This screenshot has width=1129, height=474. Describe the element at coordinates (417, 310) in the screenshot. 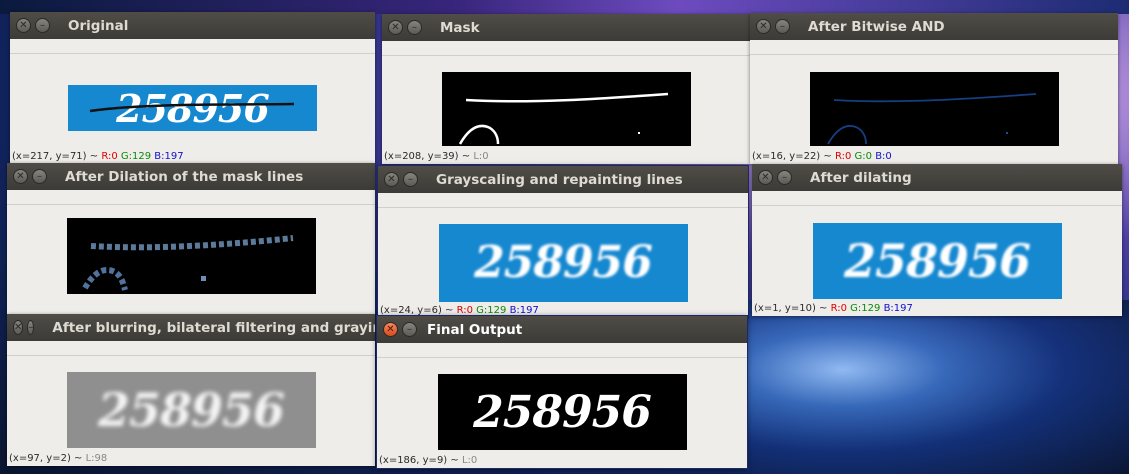

I see `status-coords: (x=24, y=6) ~` at that location.